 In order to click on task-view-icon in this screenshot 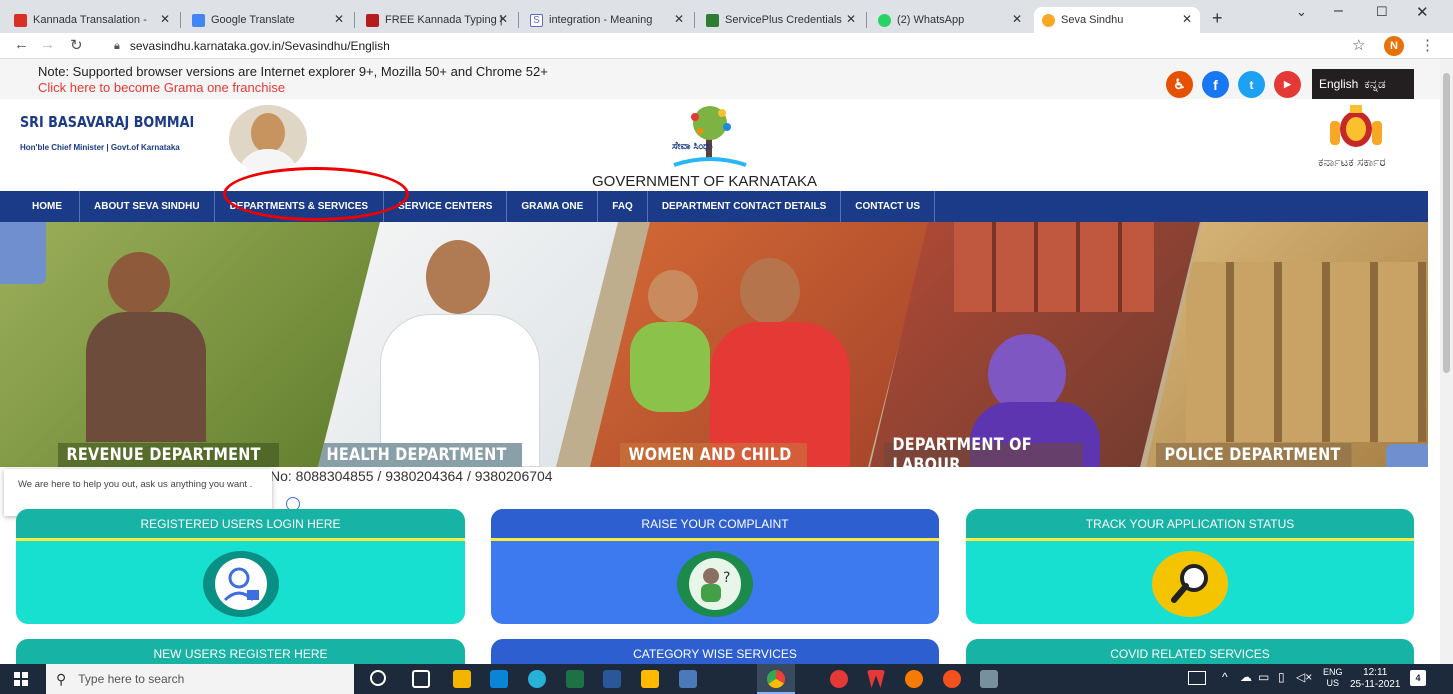, I will do `click(421, 679)`.